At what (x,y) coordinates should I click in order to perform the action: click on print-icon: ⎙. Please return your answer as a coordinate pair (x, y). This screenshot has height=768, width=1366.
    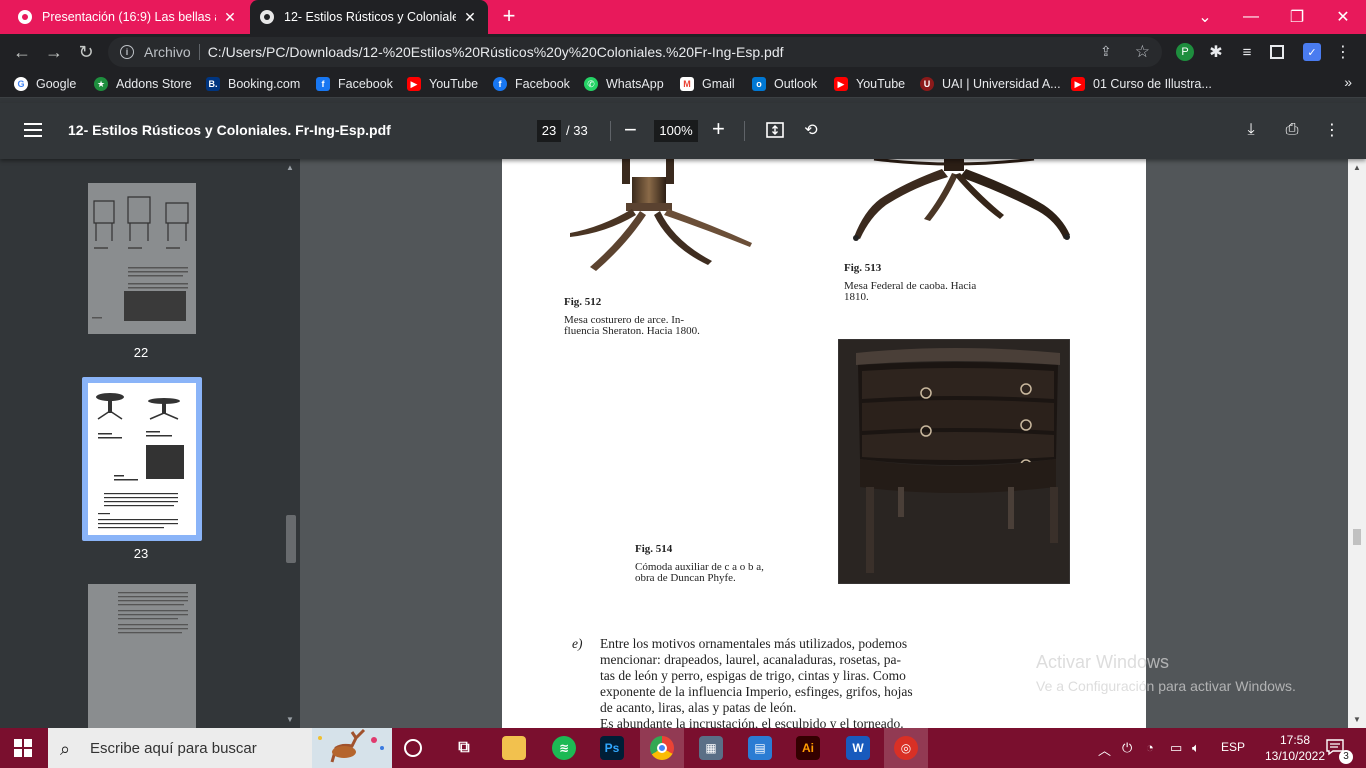
    Looking at the image, I should click on (1292, 130).